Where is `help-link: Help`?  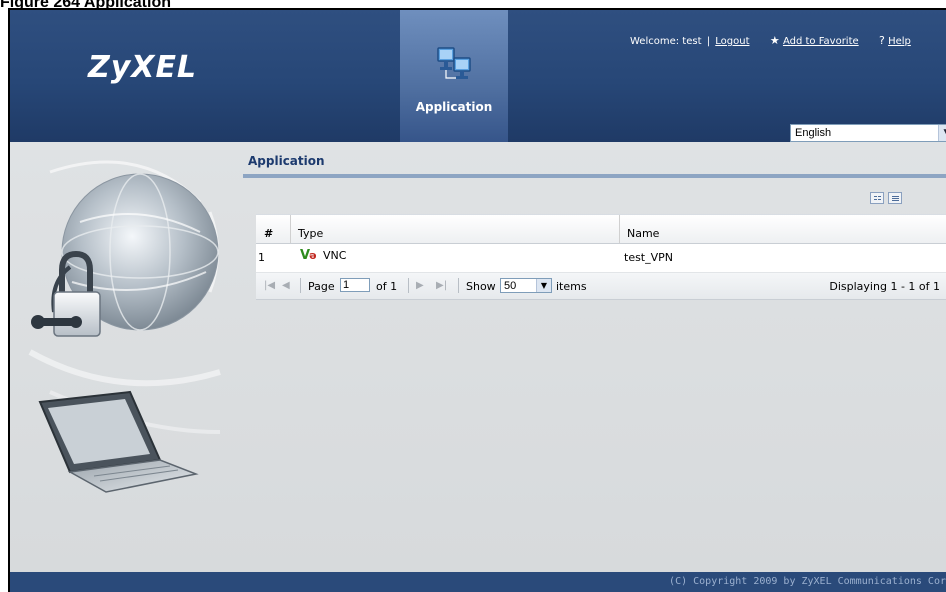 help-link: Help is located at coordinates (899, 41).